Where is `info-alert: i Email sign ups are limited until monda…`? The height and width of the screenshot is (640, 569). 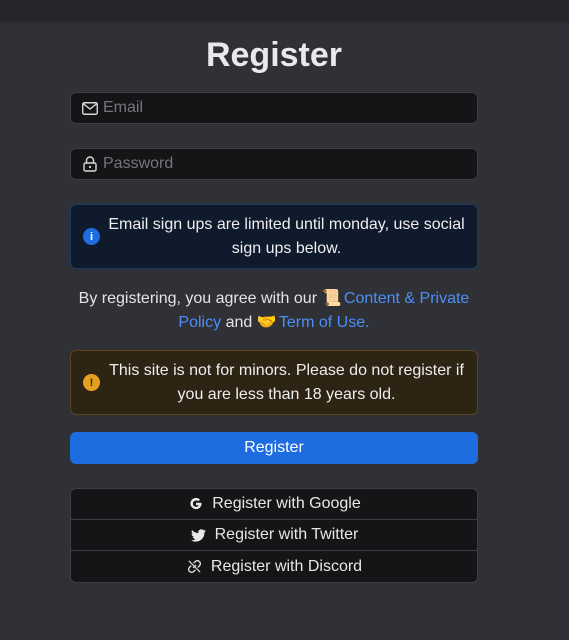
info-alert: i Email sign ups are limited until monda… is located at coordinates (274, 236).